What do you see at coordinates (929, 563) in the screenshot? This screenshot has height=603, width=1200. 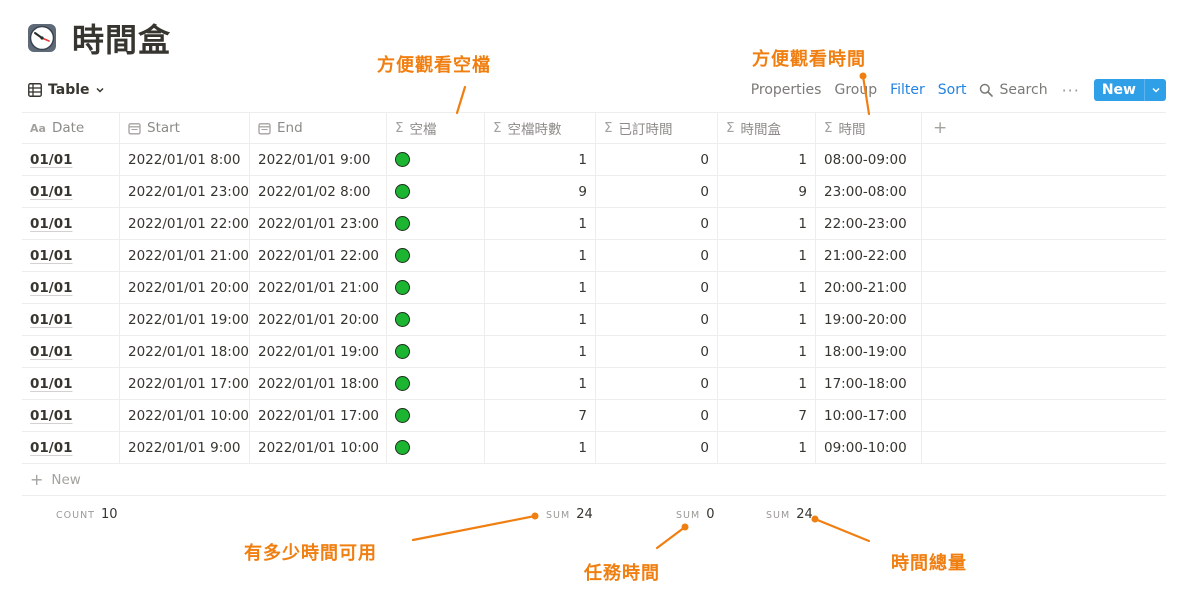 I see `annotation-total-time: 時間總量` at bounding box center [929, 563].